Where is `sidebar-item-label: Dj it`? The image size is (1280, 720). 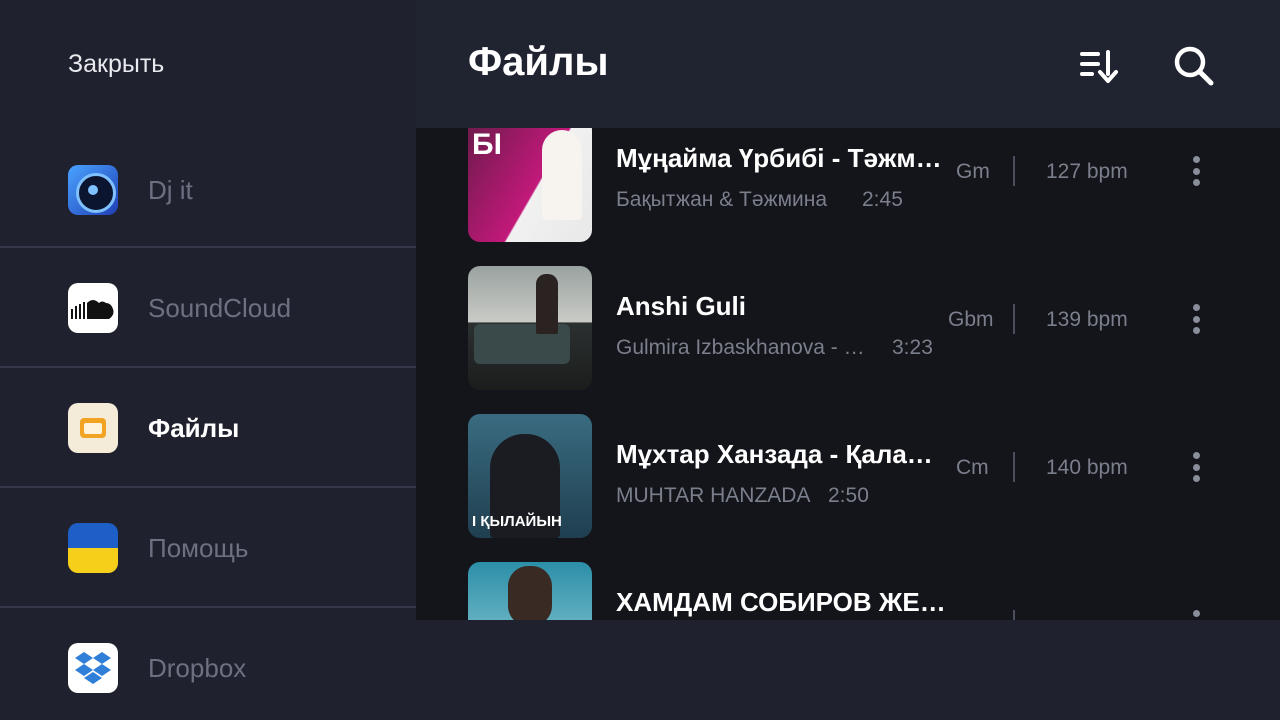
sidebar-item-label: Dj it is located at coordinates (170, 189).